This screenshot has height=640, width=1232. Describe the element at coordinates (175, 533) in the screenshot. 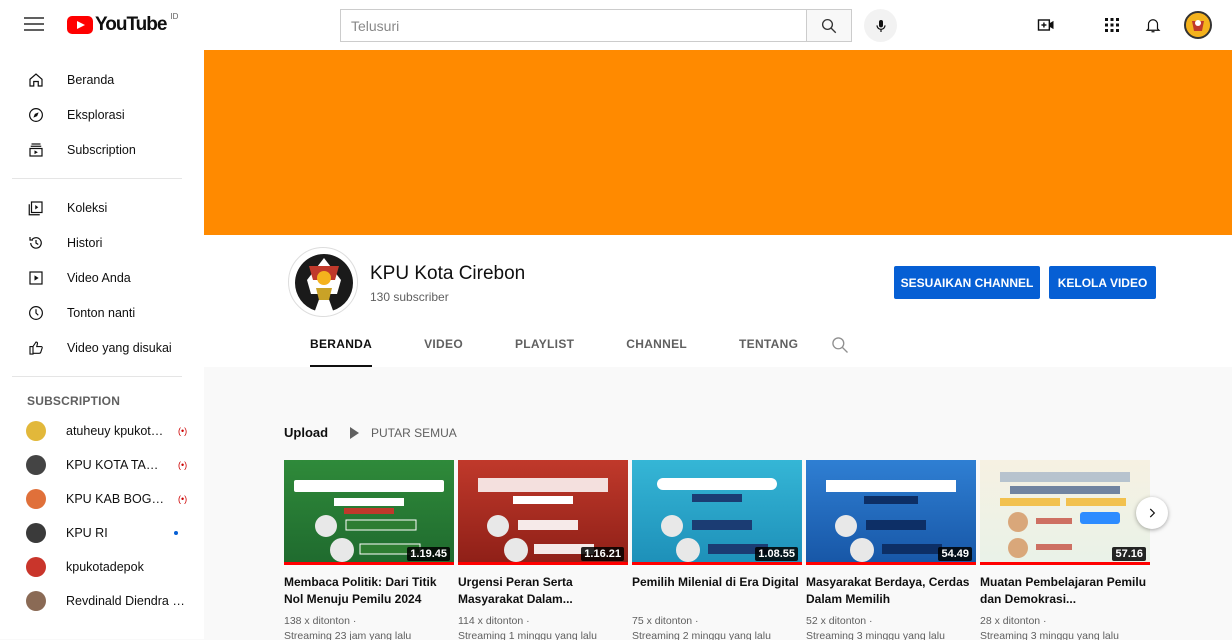

I see `new-content-dot` at that location.